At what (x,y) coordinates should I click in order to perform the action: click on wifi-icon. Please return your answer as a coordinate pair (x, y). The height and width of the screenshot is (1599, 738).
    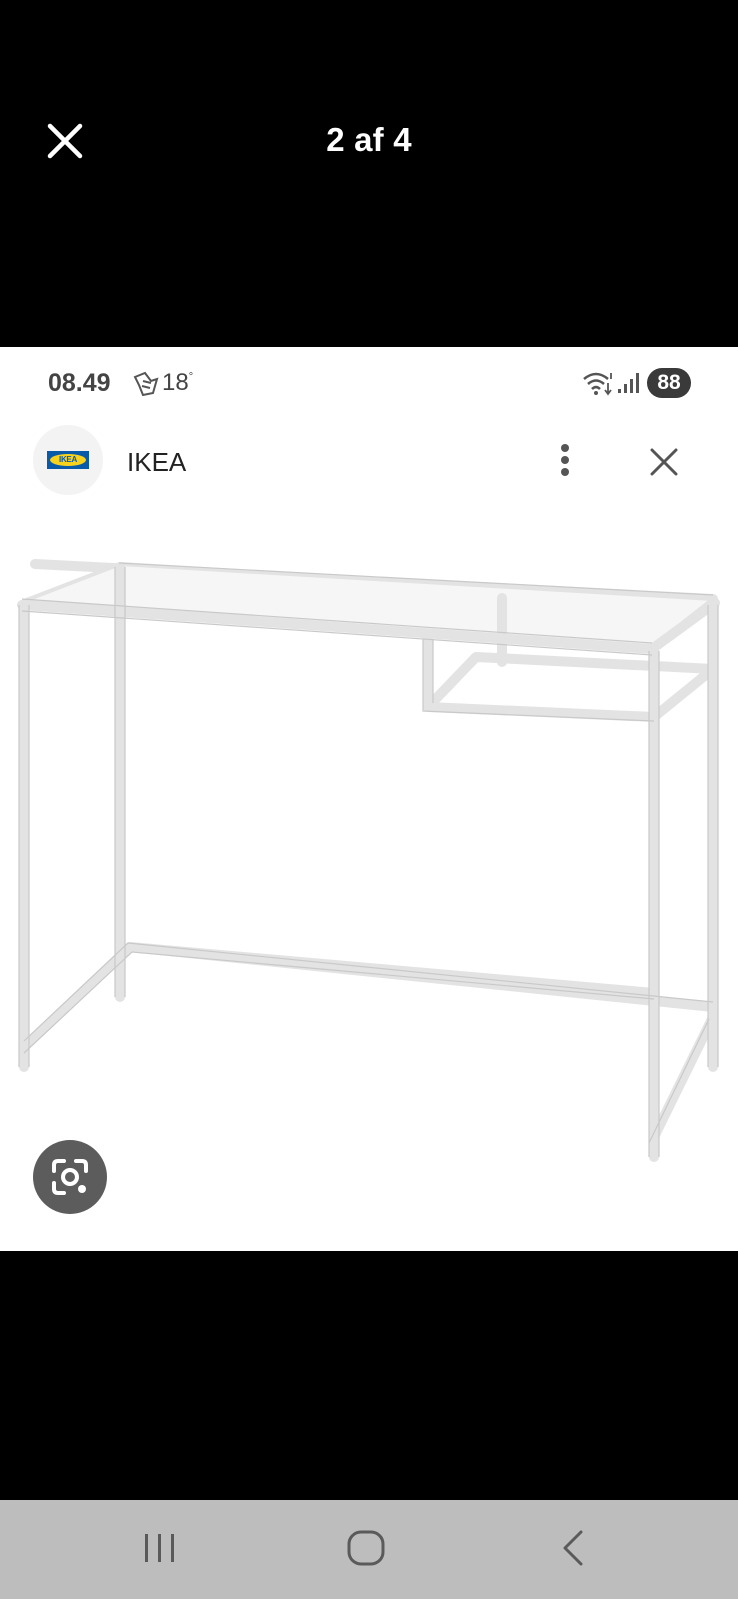
    Looking at the image, I should click on (597, 384).